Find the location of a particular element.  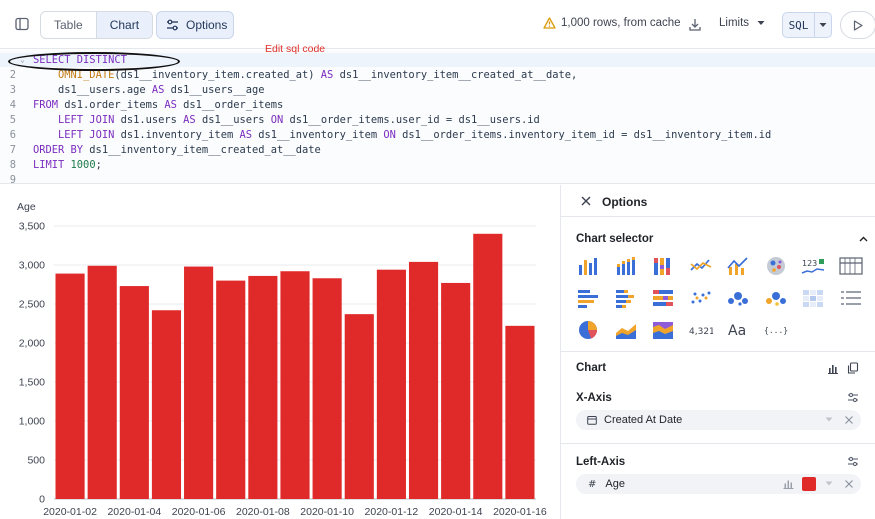

section-divider is located at coordinates (718, 351).